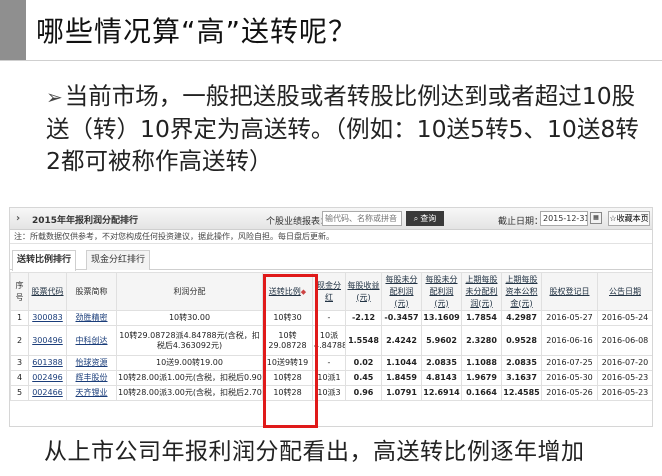 Image resolution: width=662 pixels, height=476 pixels. Describe the element at coordinates (569, 393) in the screenshot. I see `cell-record-date: 2016-05-26` at that location.